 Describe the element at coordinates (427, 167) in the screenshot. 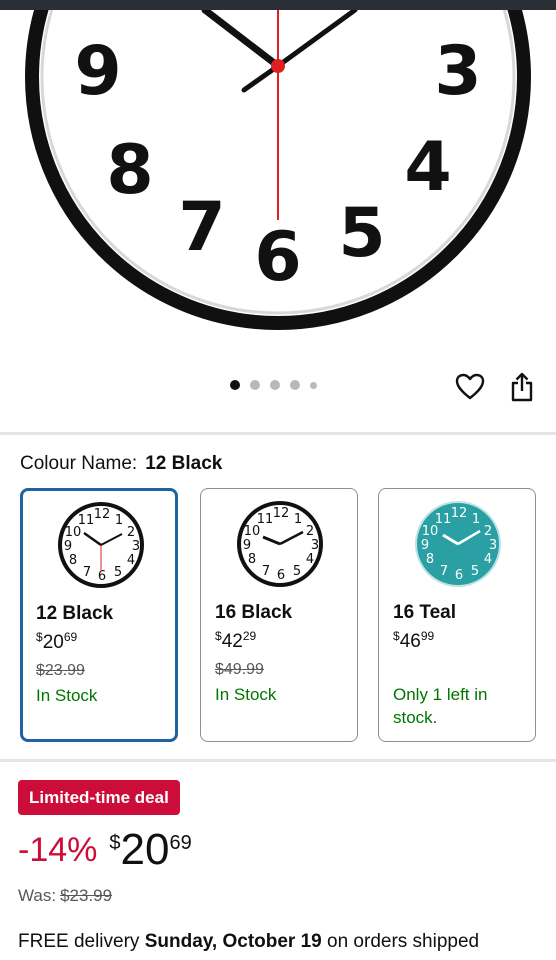

I see `numeral-4: 4` at that location.